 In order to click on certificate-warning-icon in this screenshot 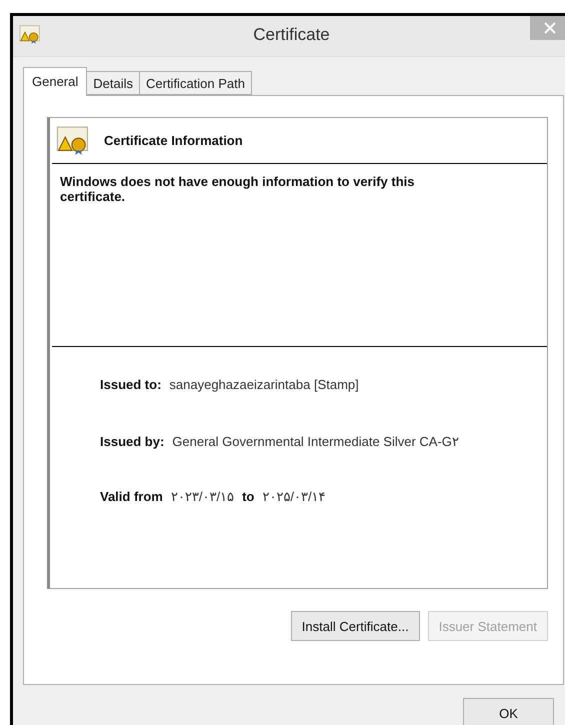, I will do `click(73, 140)`.